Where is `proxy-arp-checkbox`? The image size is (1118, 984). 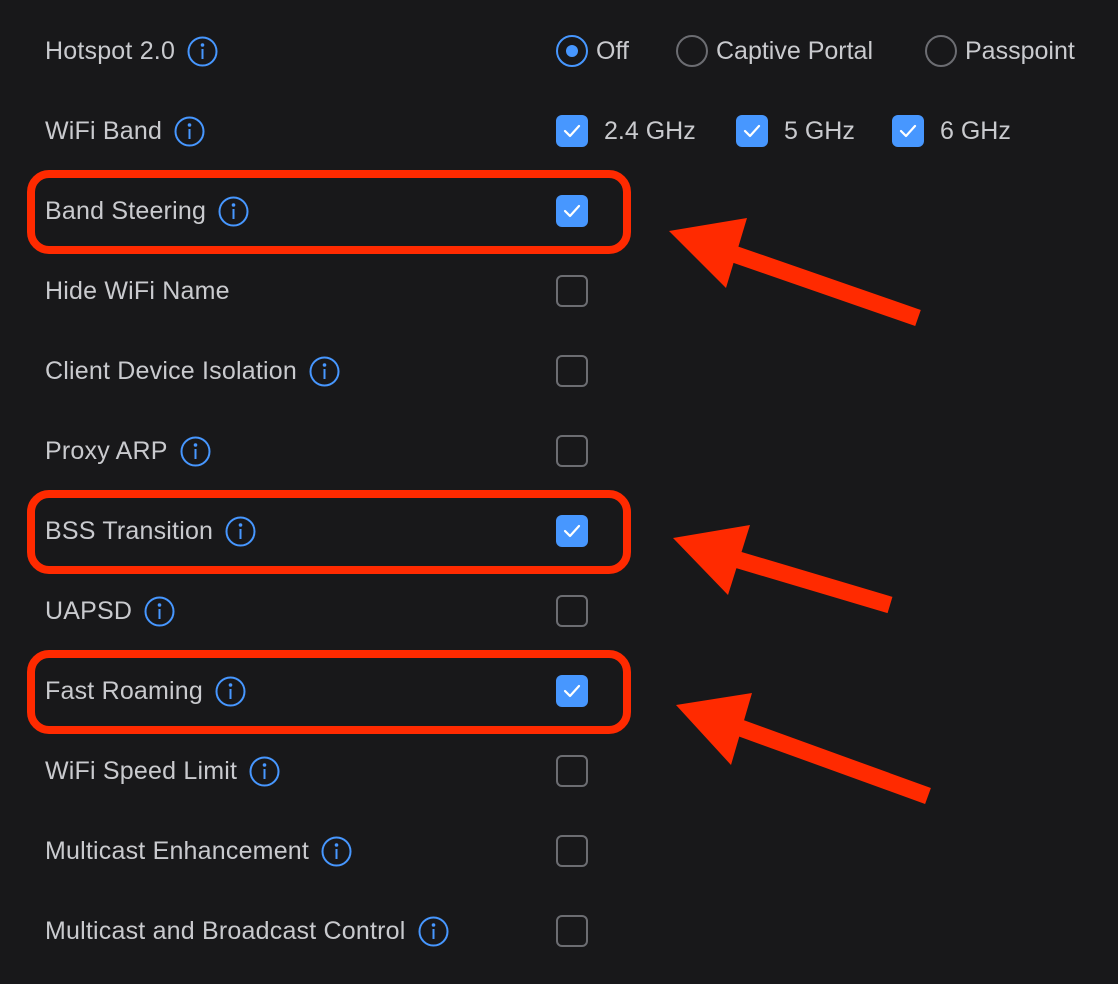
proxy-arp-checkbox is located at coordinates (572, 451).